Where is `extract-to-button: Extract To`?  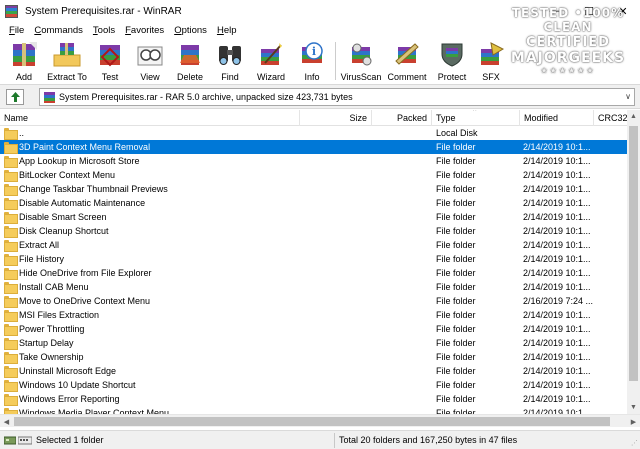
extract-to-button: Extract To is located at coordinates (67, 61).